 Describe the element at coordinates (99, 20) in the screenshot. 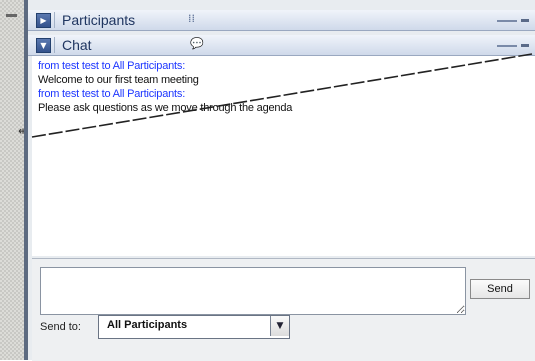

I see `participants-panel-title: Participants` at that location.